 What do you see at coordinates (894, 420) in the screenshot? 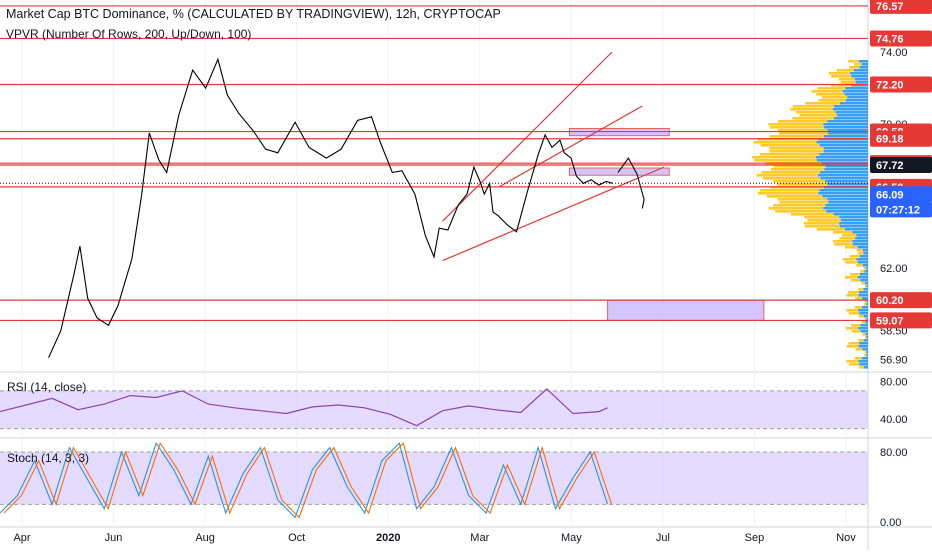
I see `rsi-tick-label: 40.00` at bounding box center [894, 420].